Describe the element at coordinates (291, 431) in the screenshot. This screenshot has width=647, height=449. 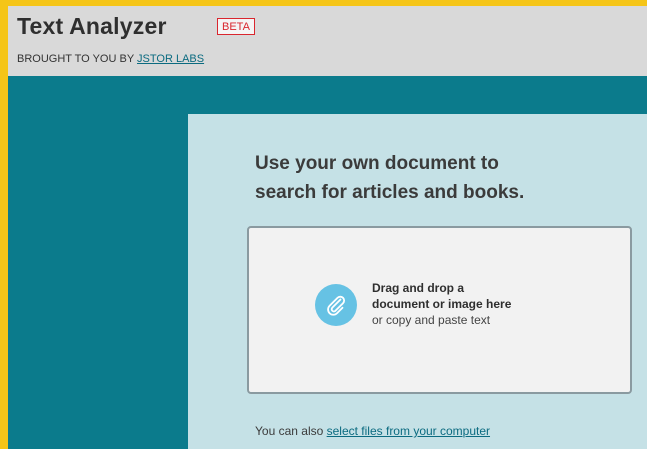
I see `also-prefix: You can also` at that location.